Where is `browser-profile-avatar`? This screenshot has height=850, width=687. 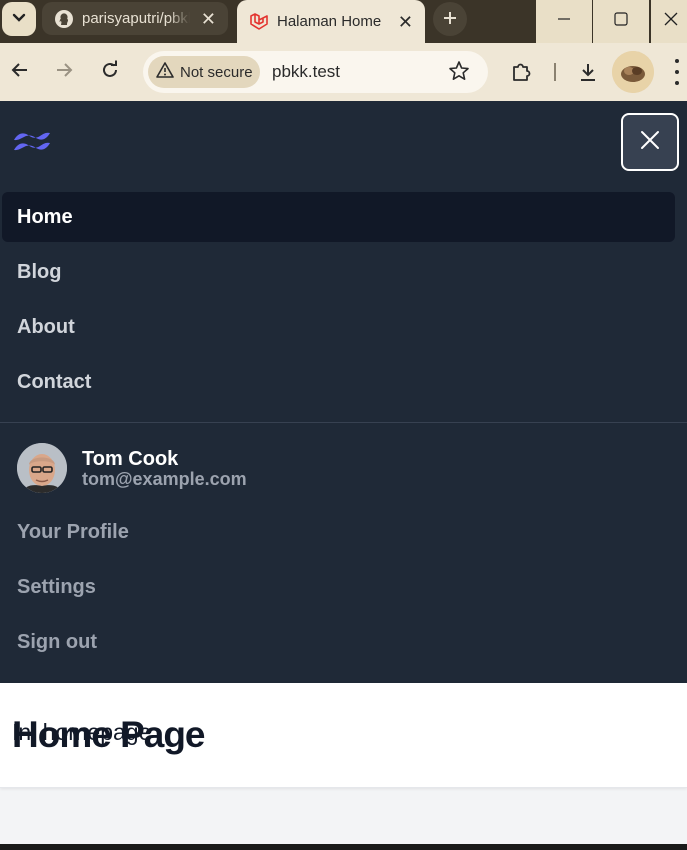 browser-profile-avatar is located at coordinates (633, 72).